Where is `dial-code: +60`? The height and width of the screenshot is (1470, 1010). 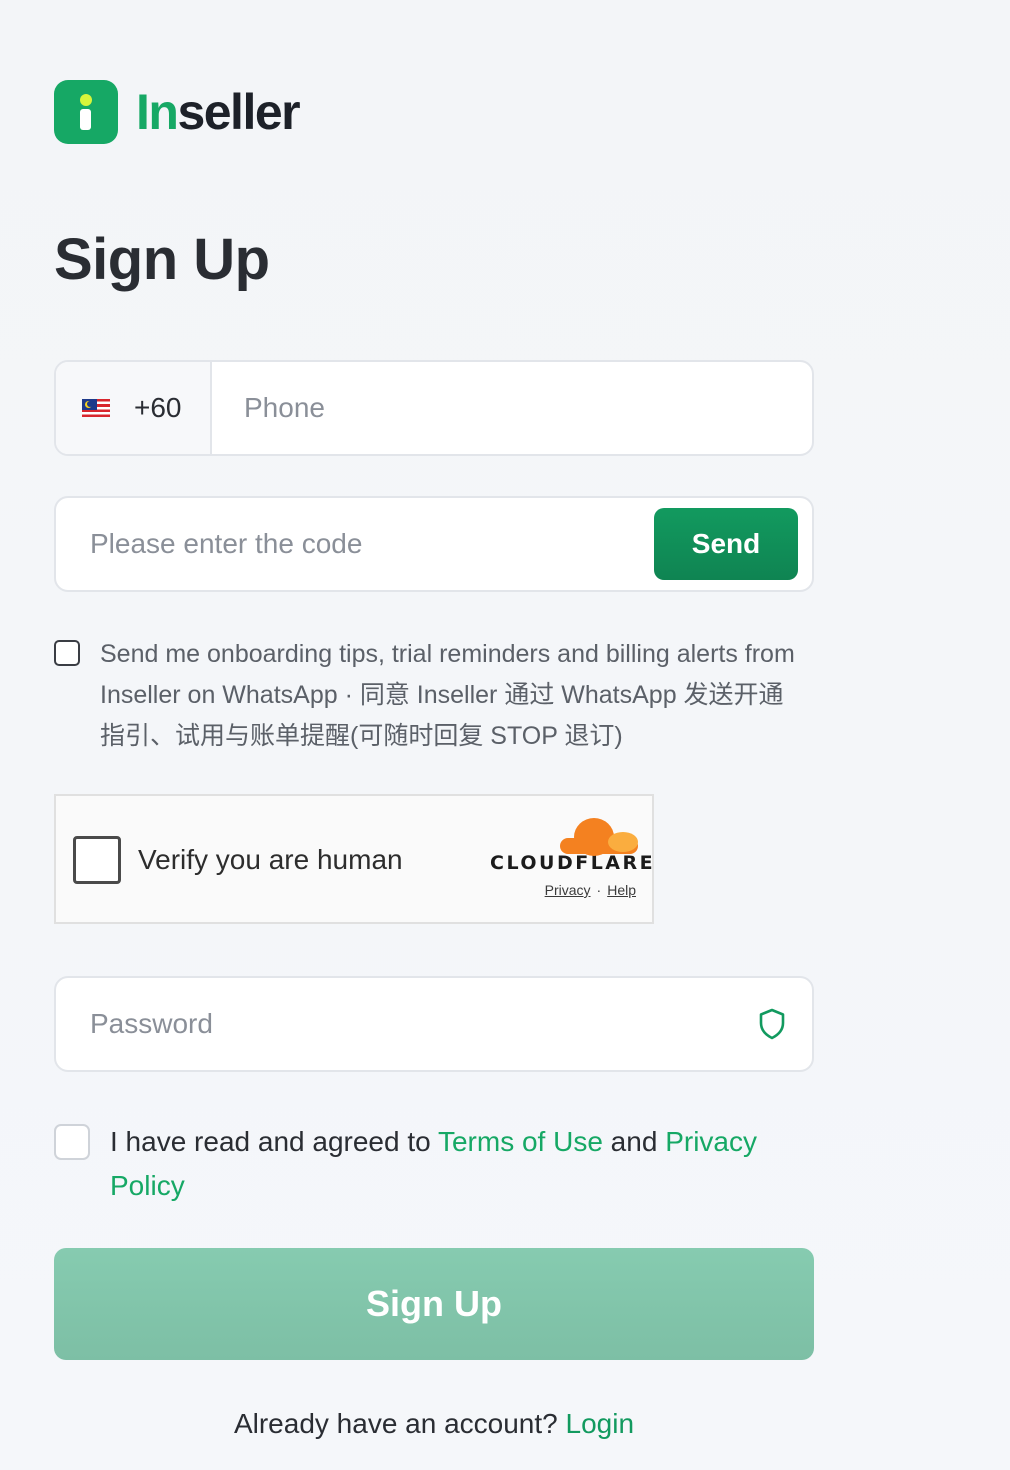 dial-code: +60 is located at coordinates (158, 407).